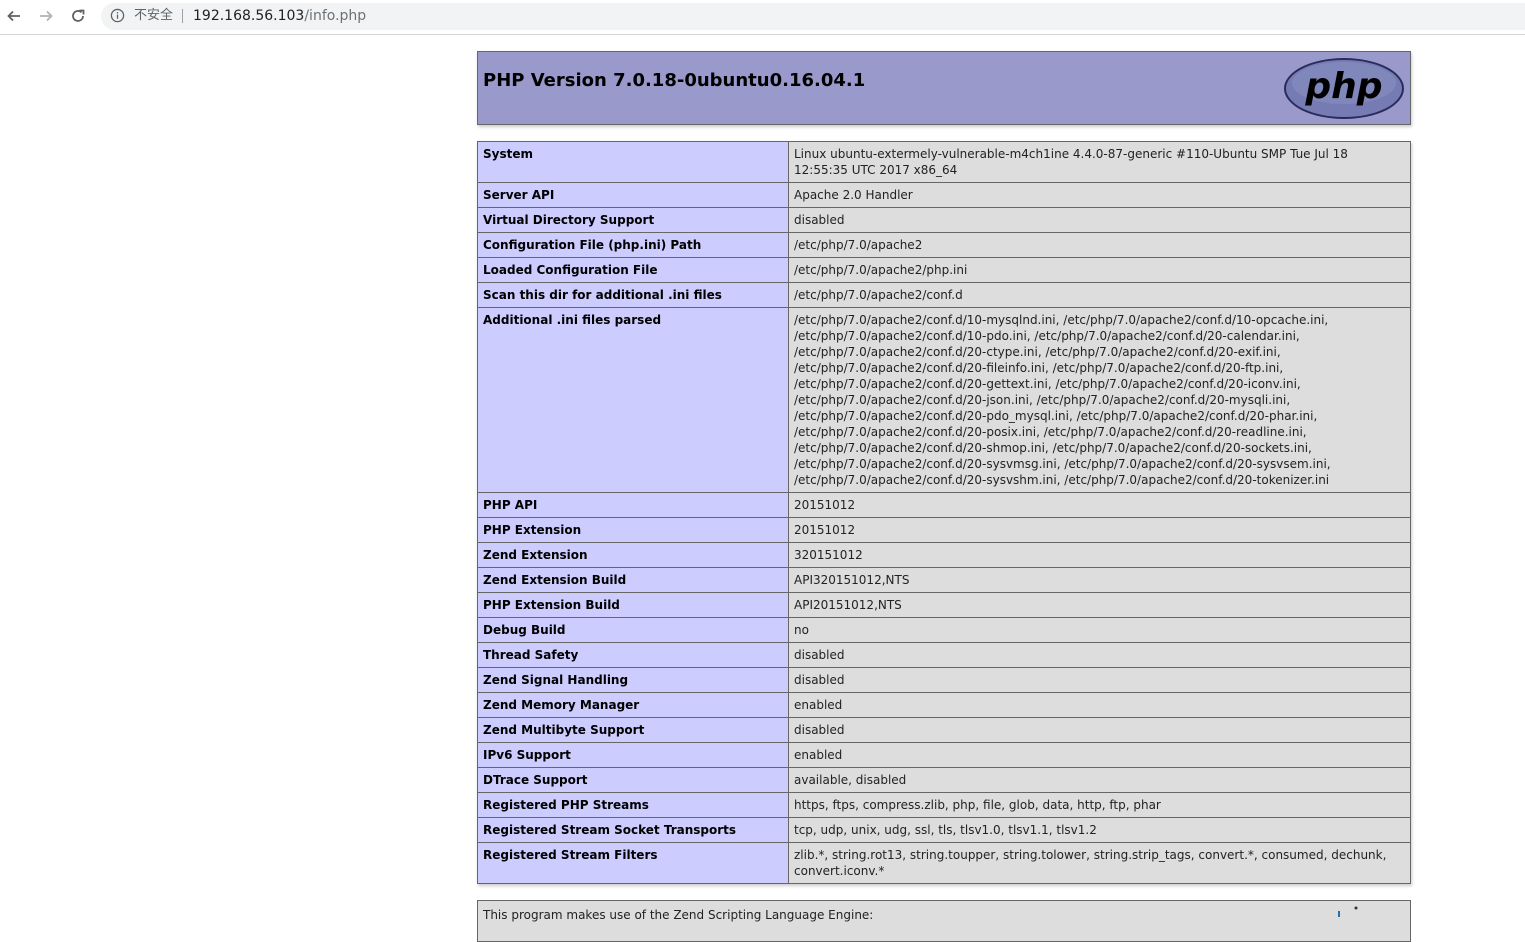  Describe the element at coordinates (1099, 555) in the screenshot. I see `row-value: 320151012` at that location.